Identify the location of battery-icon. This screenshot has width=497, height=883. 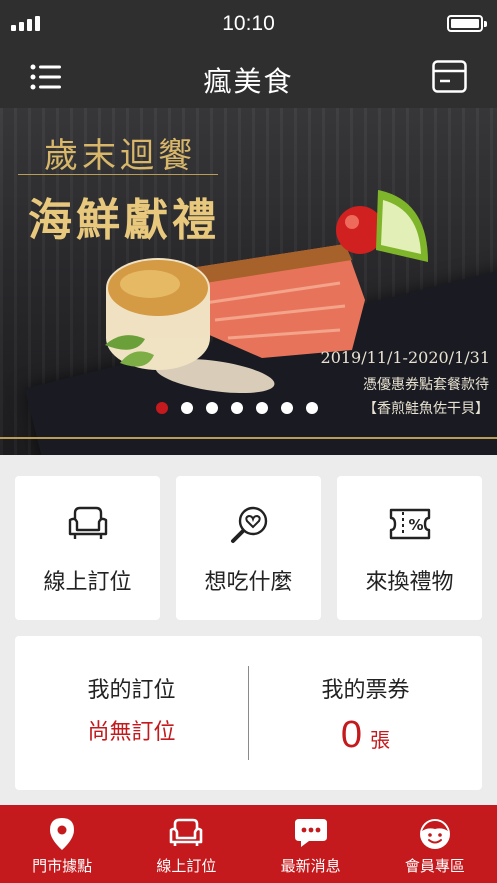
(467, 23).